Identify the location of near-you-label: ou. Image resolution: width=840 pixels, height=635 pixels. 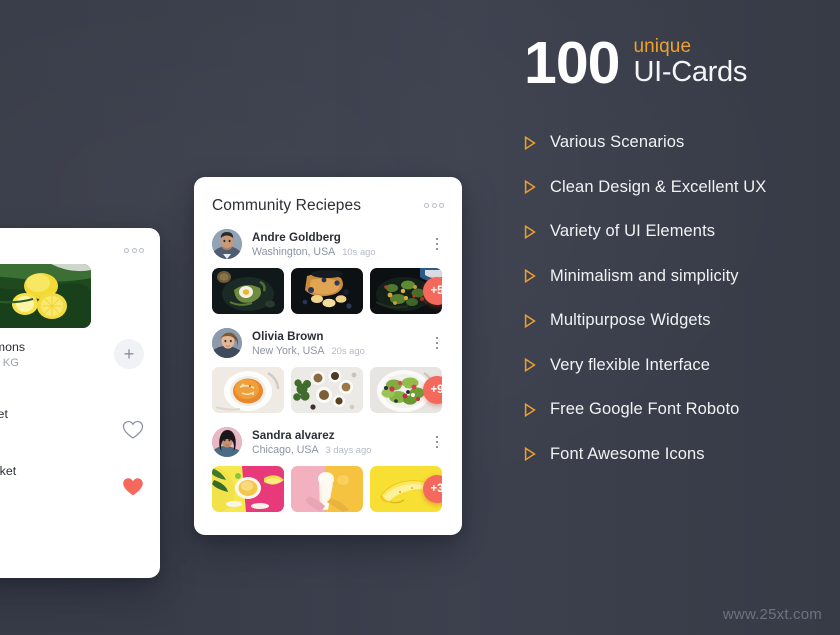
(72, 390).